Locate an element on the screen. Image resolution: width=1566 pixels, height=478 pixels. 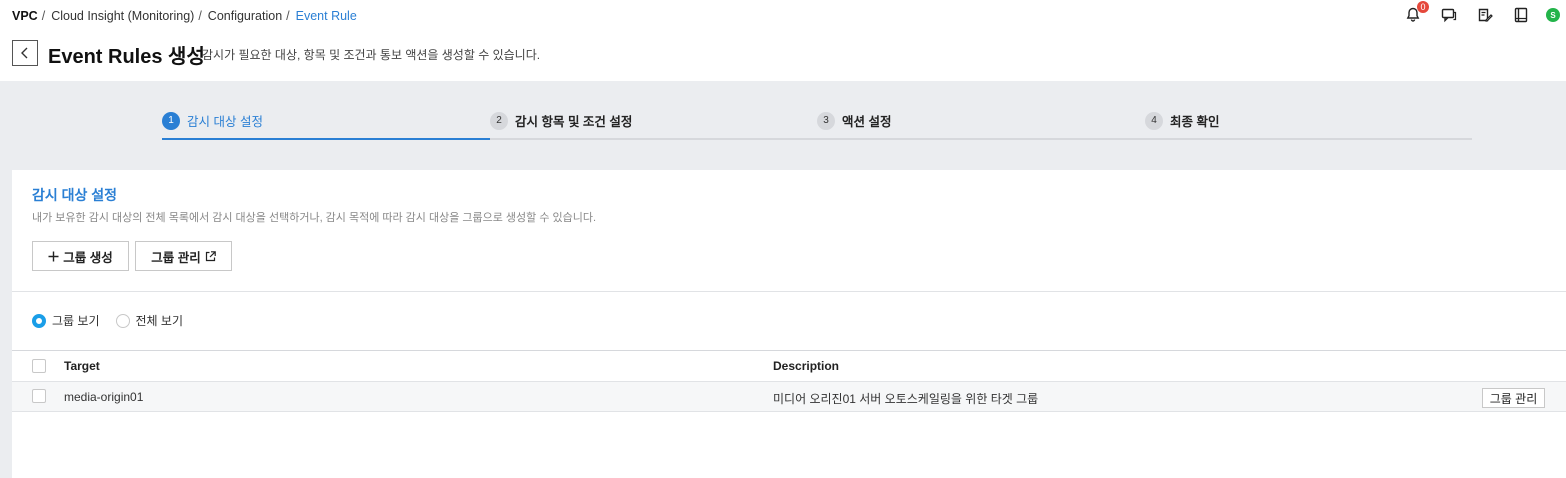
column-header-target: Target is located at coordinates (82, 366).